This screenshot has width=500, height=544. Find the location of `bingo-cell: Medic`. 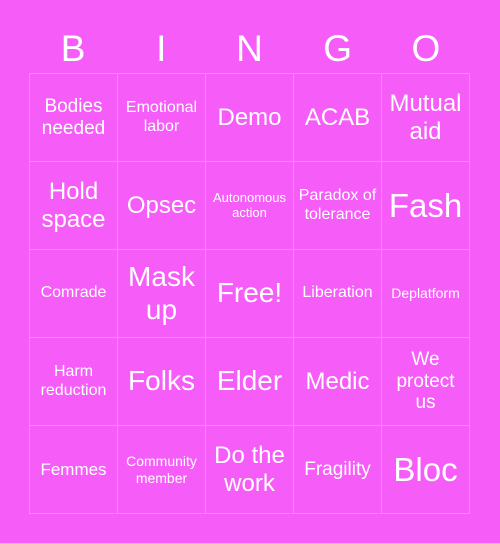

bingo-cell: Medic is located at coordinates (338, 382).